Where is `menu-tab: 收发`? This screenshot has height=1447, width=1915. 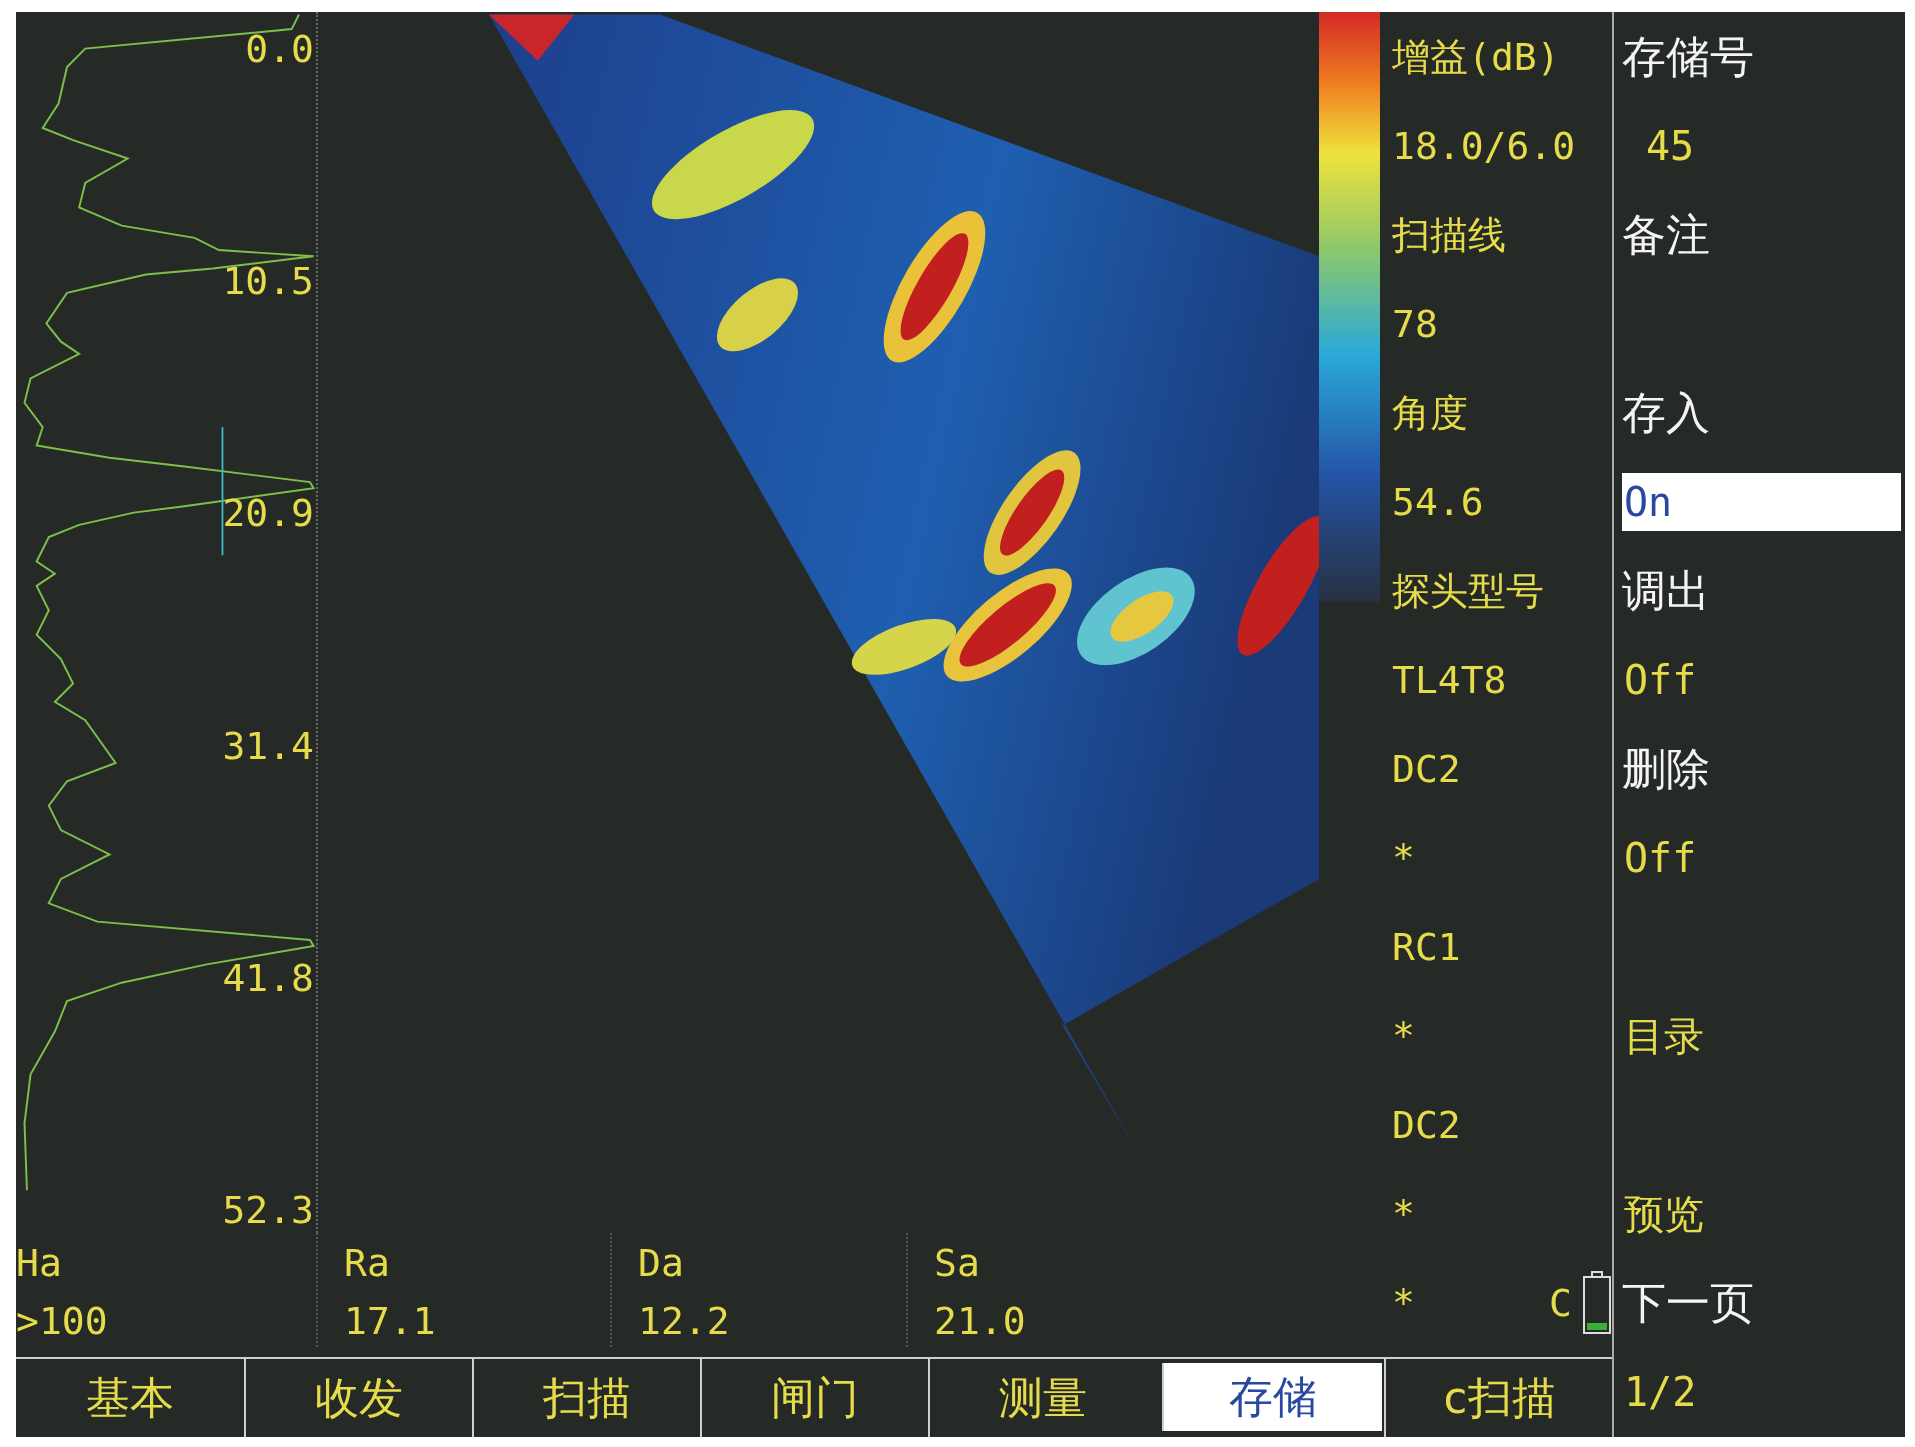
menu-tab: 收发 is located at coordinates (358, 1398).